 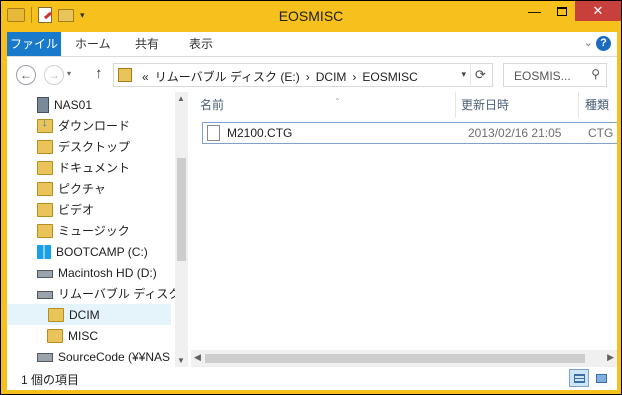 I want to click on nav-item-downloads: ダウンロード, so click(x=112, y=125).